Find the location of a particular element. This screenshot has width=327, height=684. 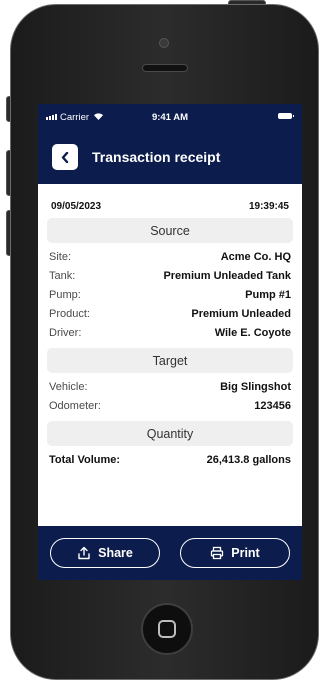

field-label: Tank: is located at coordinates (62, 275).